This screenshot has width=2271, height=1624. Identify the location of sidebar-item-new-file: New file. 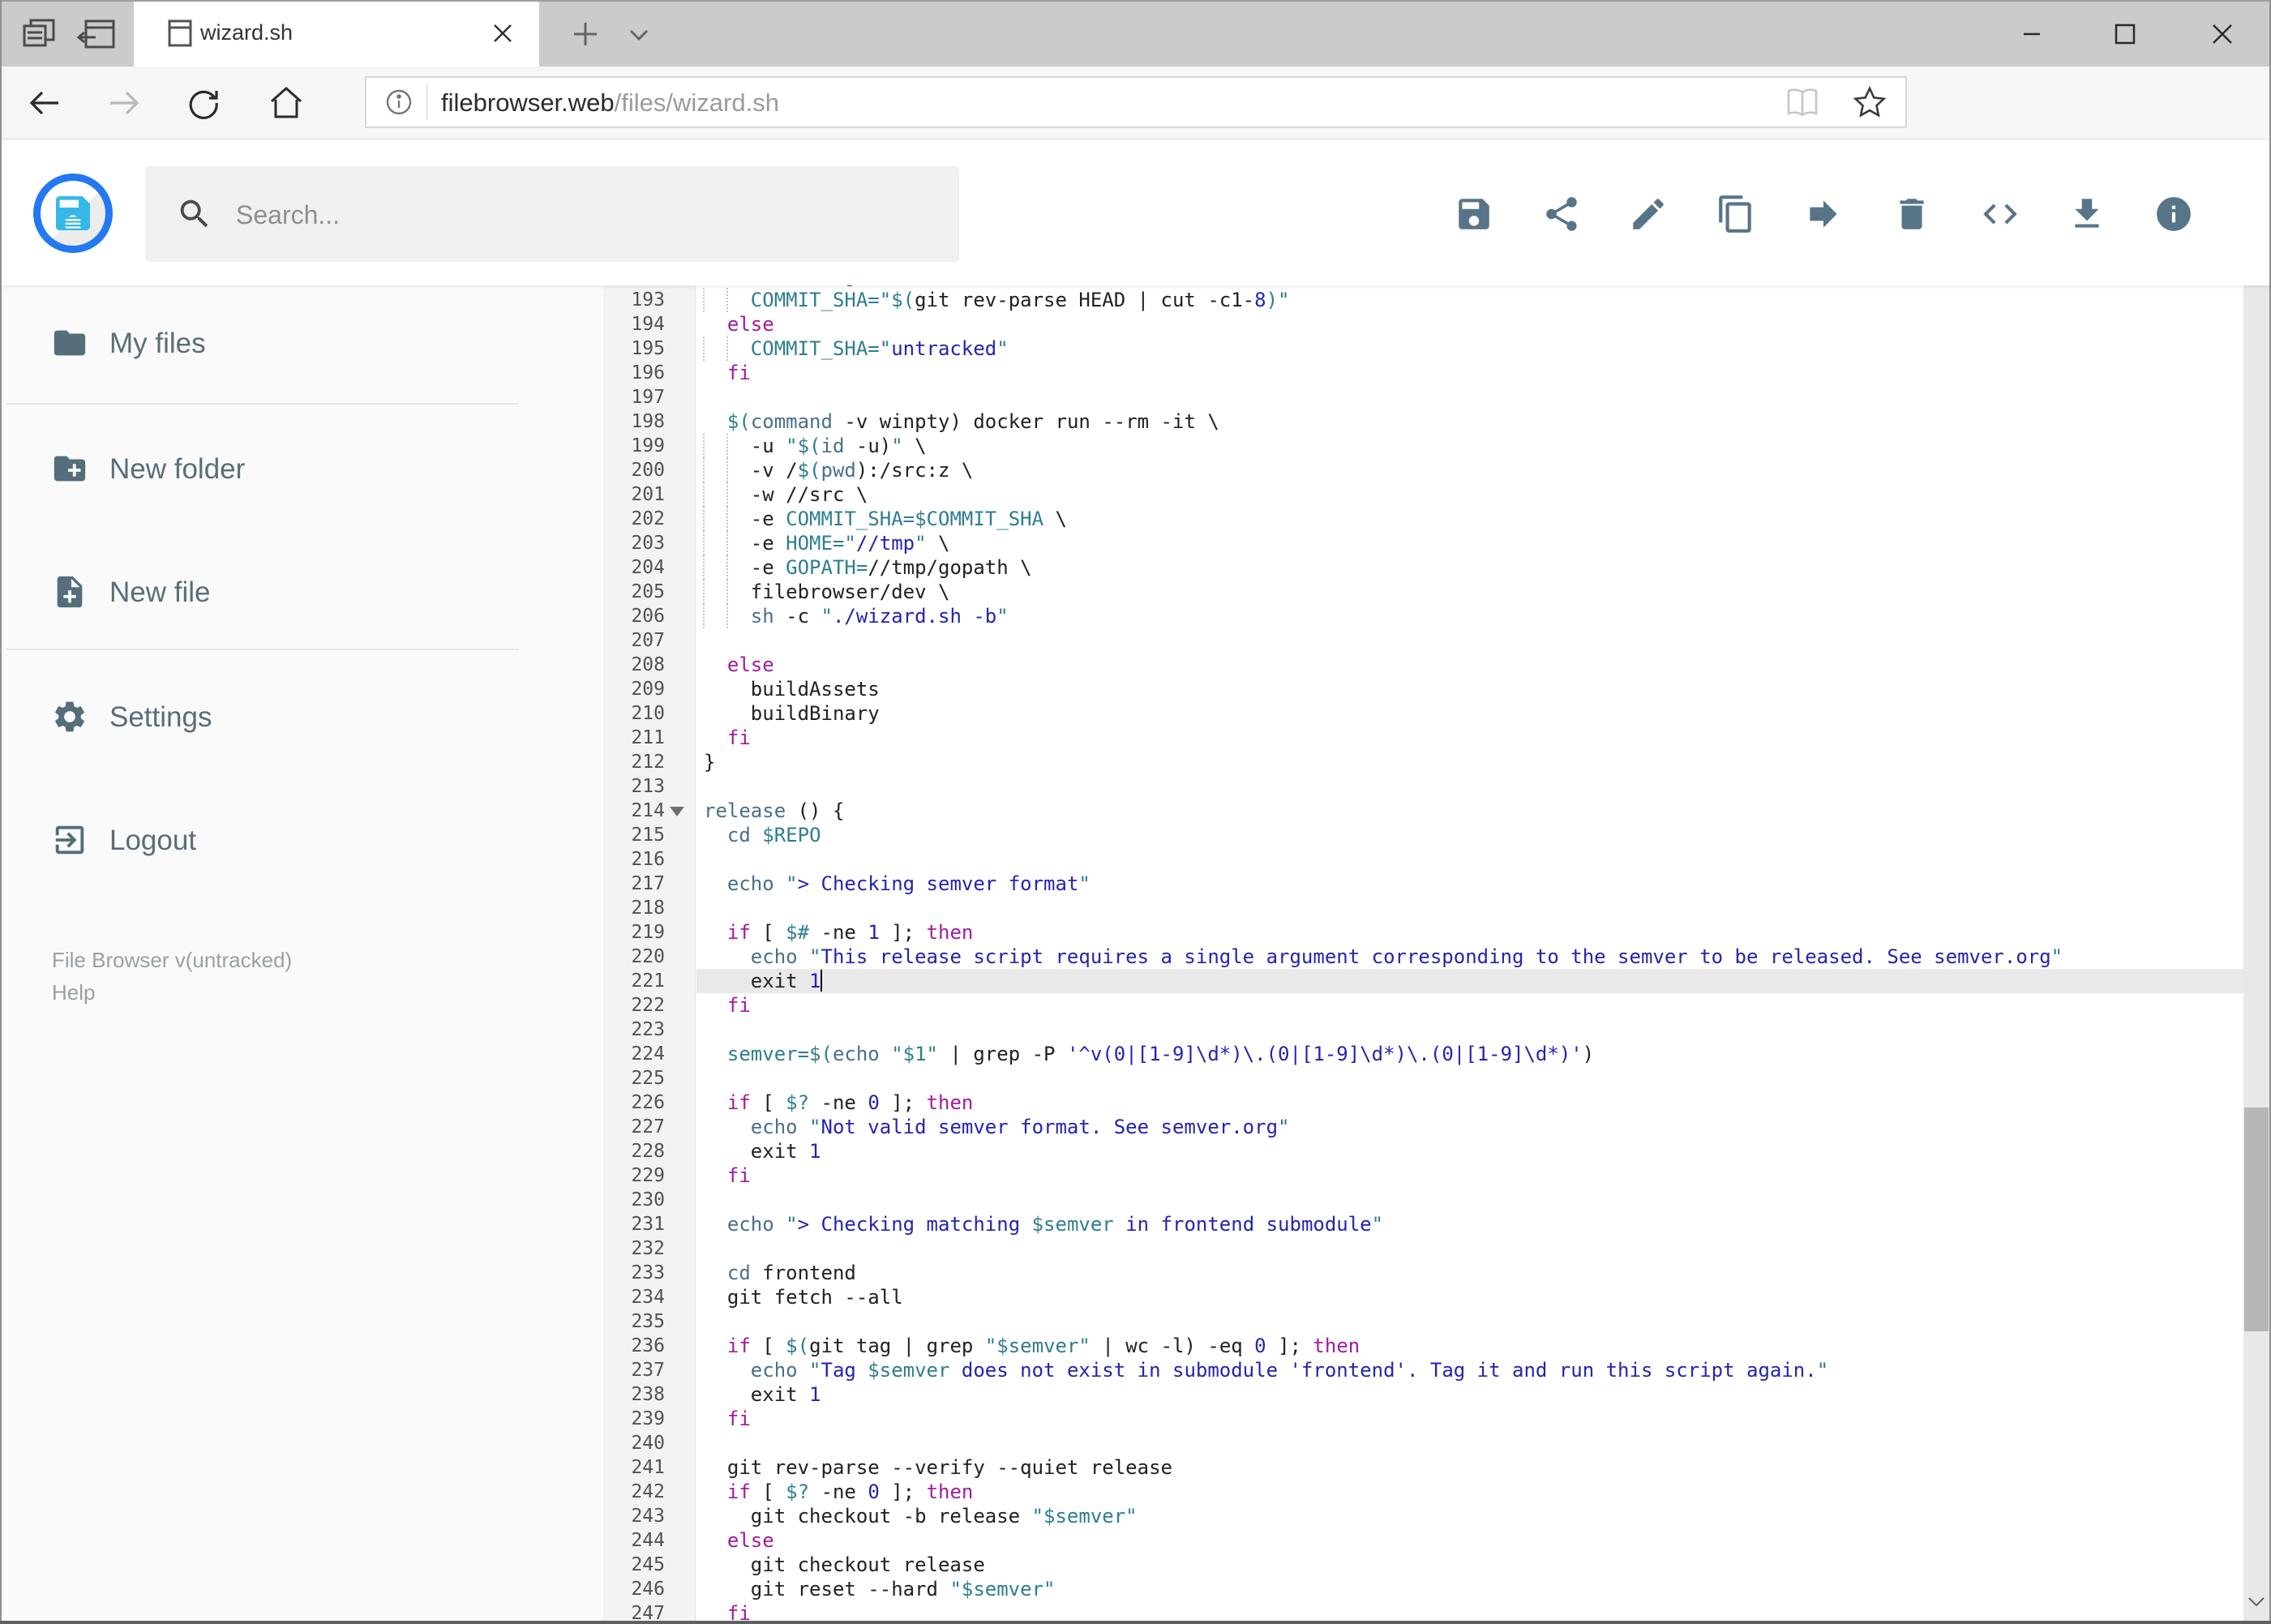
(292, 594).